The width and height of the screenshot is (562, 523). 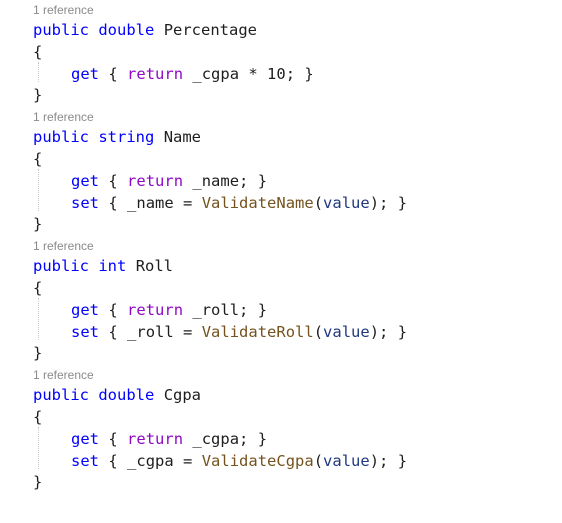 I want to click on field-assignment: _cgpa =, so click(x=160, y=461).